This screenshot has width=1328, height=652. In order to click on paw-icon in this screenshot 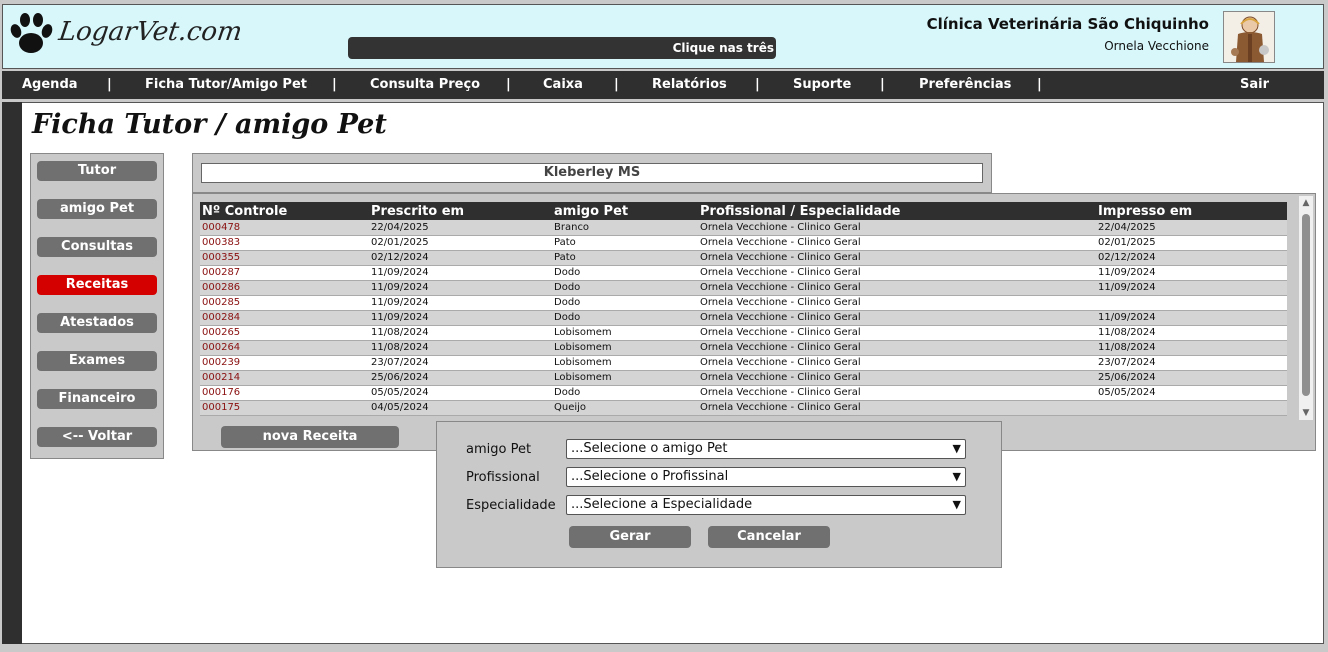, I will do `click(31, 33)`.